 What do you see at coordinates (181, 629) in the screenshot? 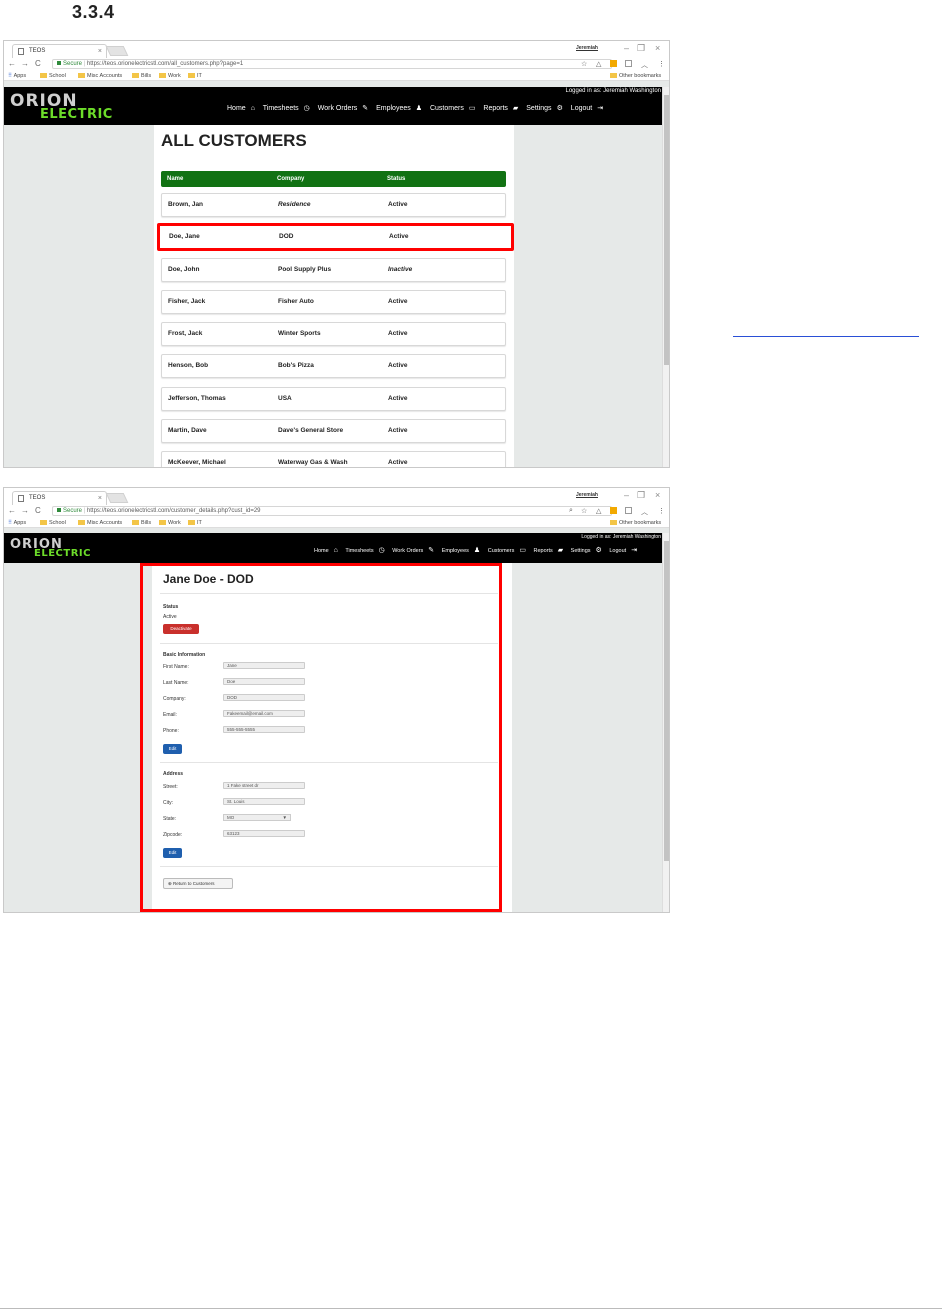
I see `deactivate-button: Deactivate` at bounding box center [181, 629].